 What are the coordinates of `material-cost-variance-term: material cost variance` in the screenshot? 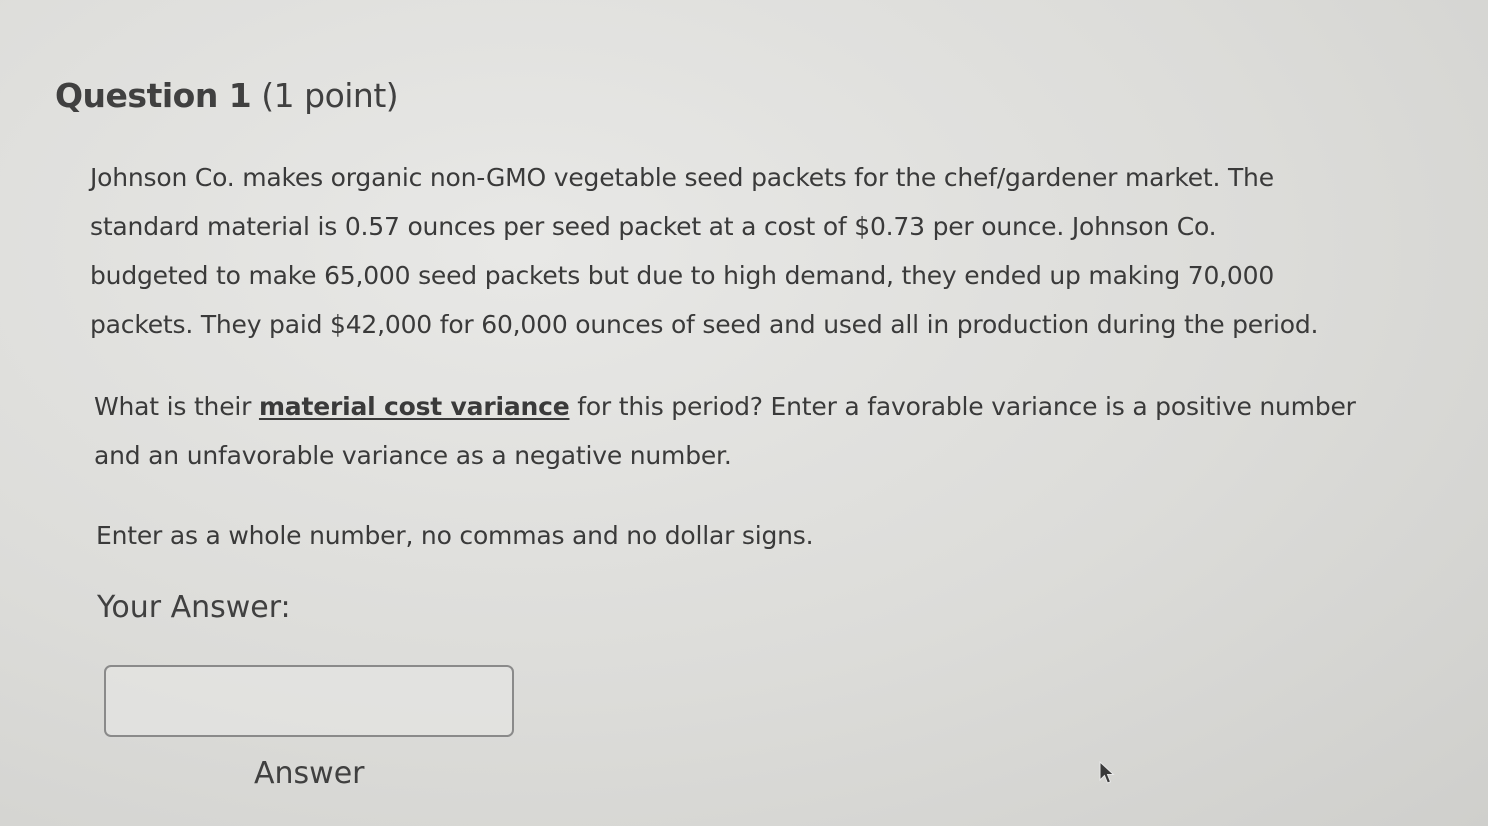 It's located at (414, 406).